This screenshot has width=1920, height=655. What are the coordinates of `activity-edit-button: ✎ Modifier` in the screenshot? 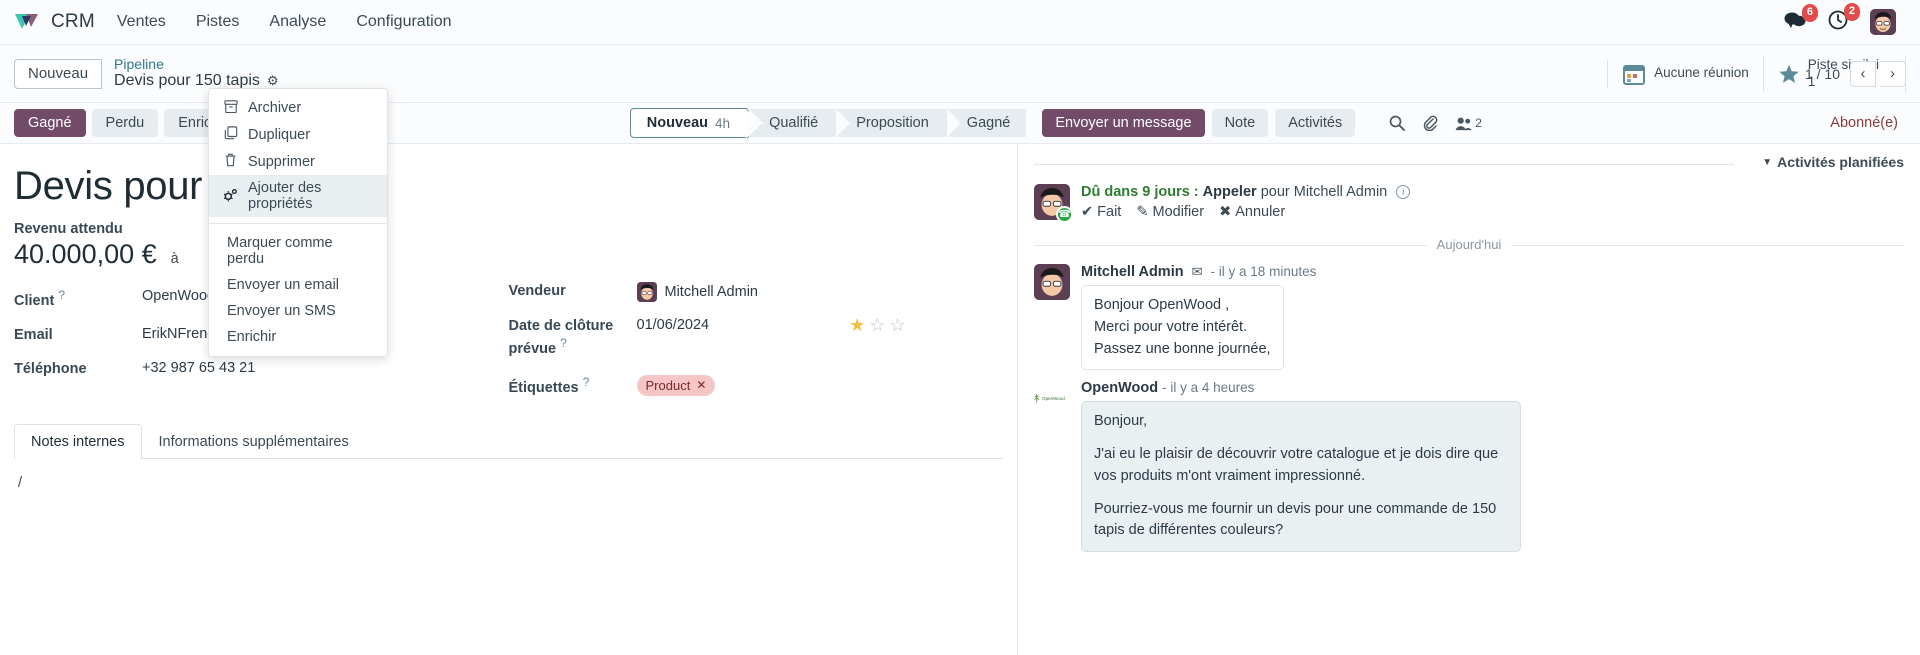 It's located at (1170, 212).